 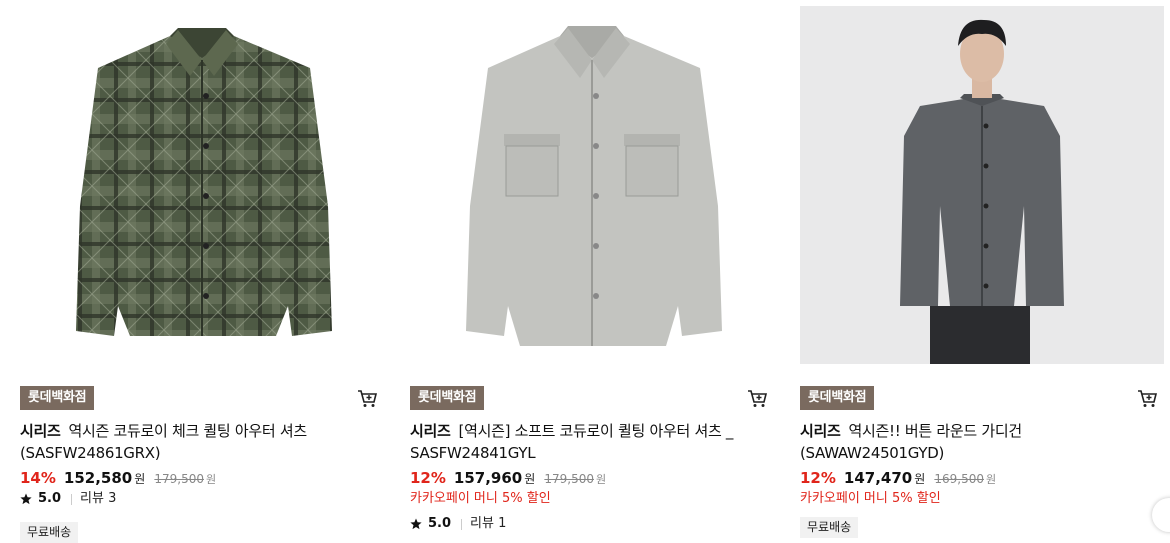 What do you see at coordinates (959, 479) in the screenshot?
I see `original-price: 169,500` at bounding box center [959, 479].